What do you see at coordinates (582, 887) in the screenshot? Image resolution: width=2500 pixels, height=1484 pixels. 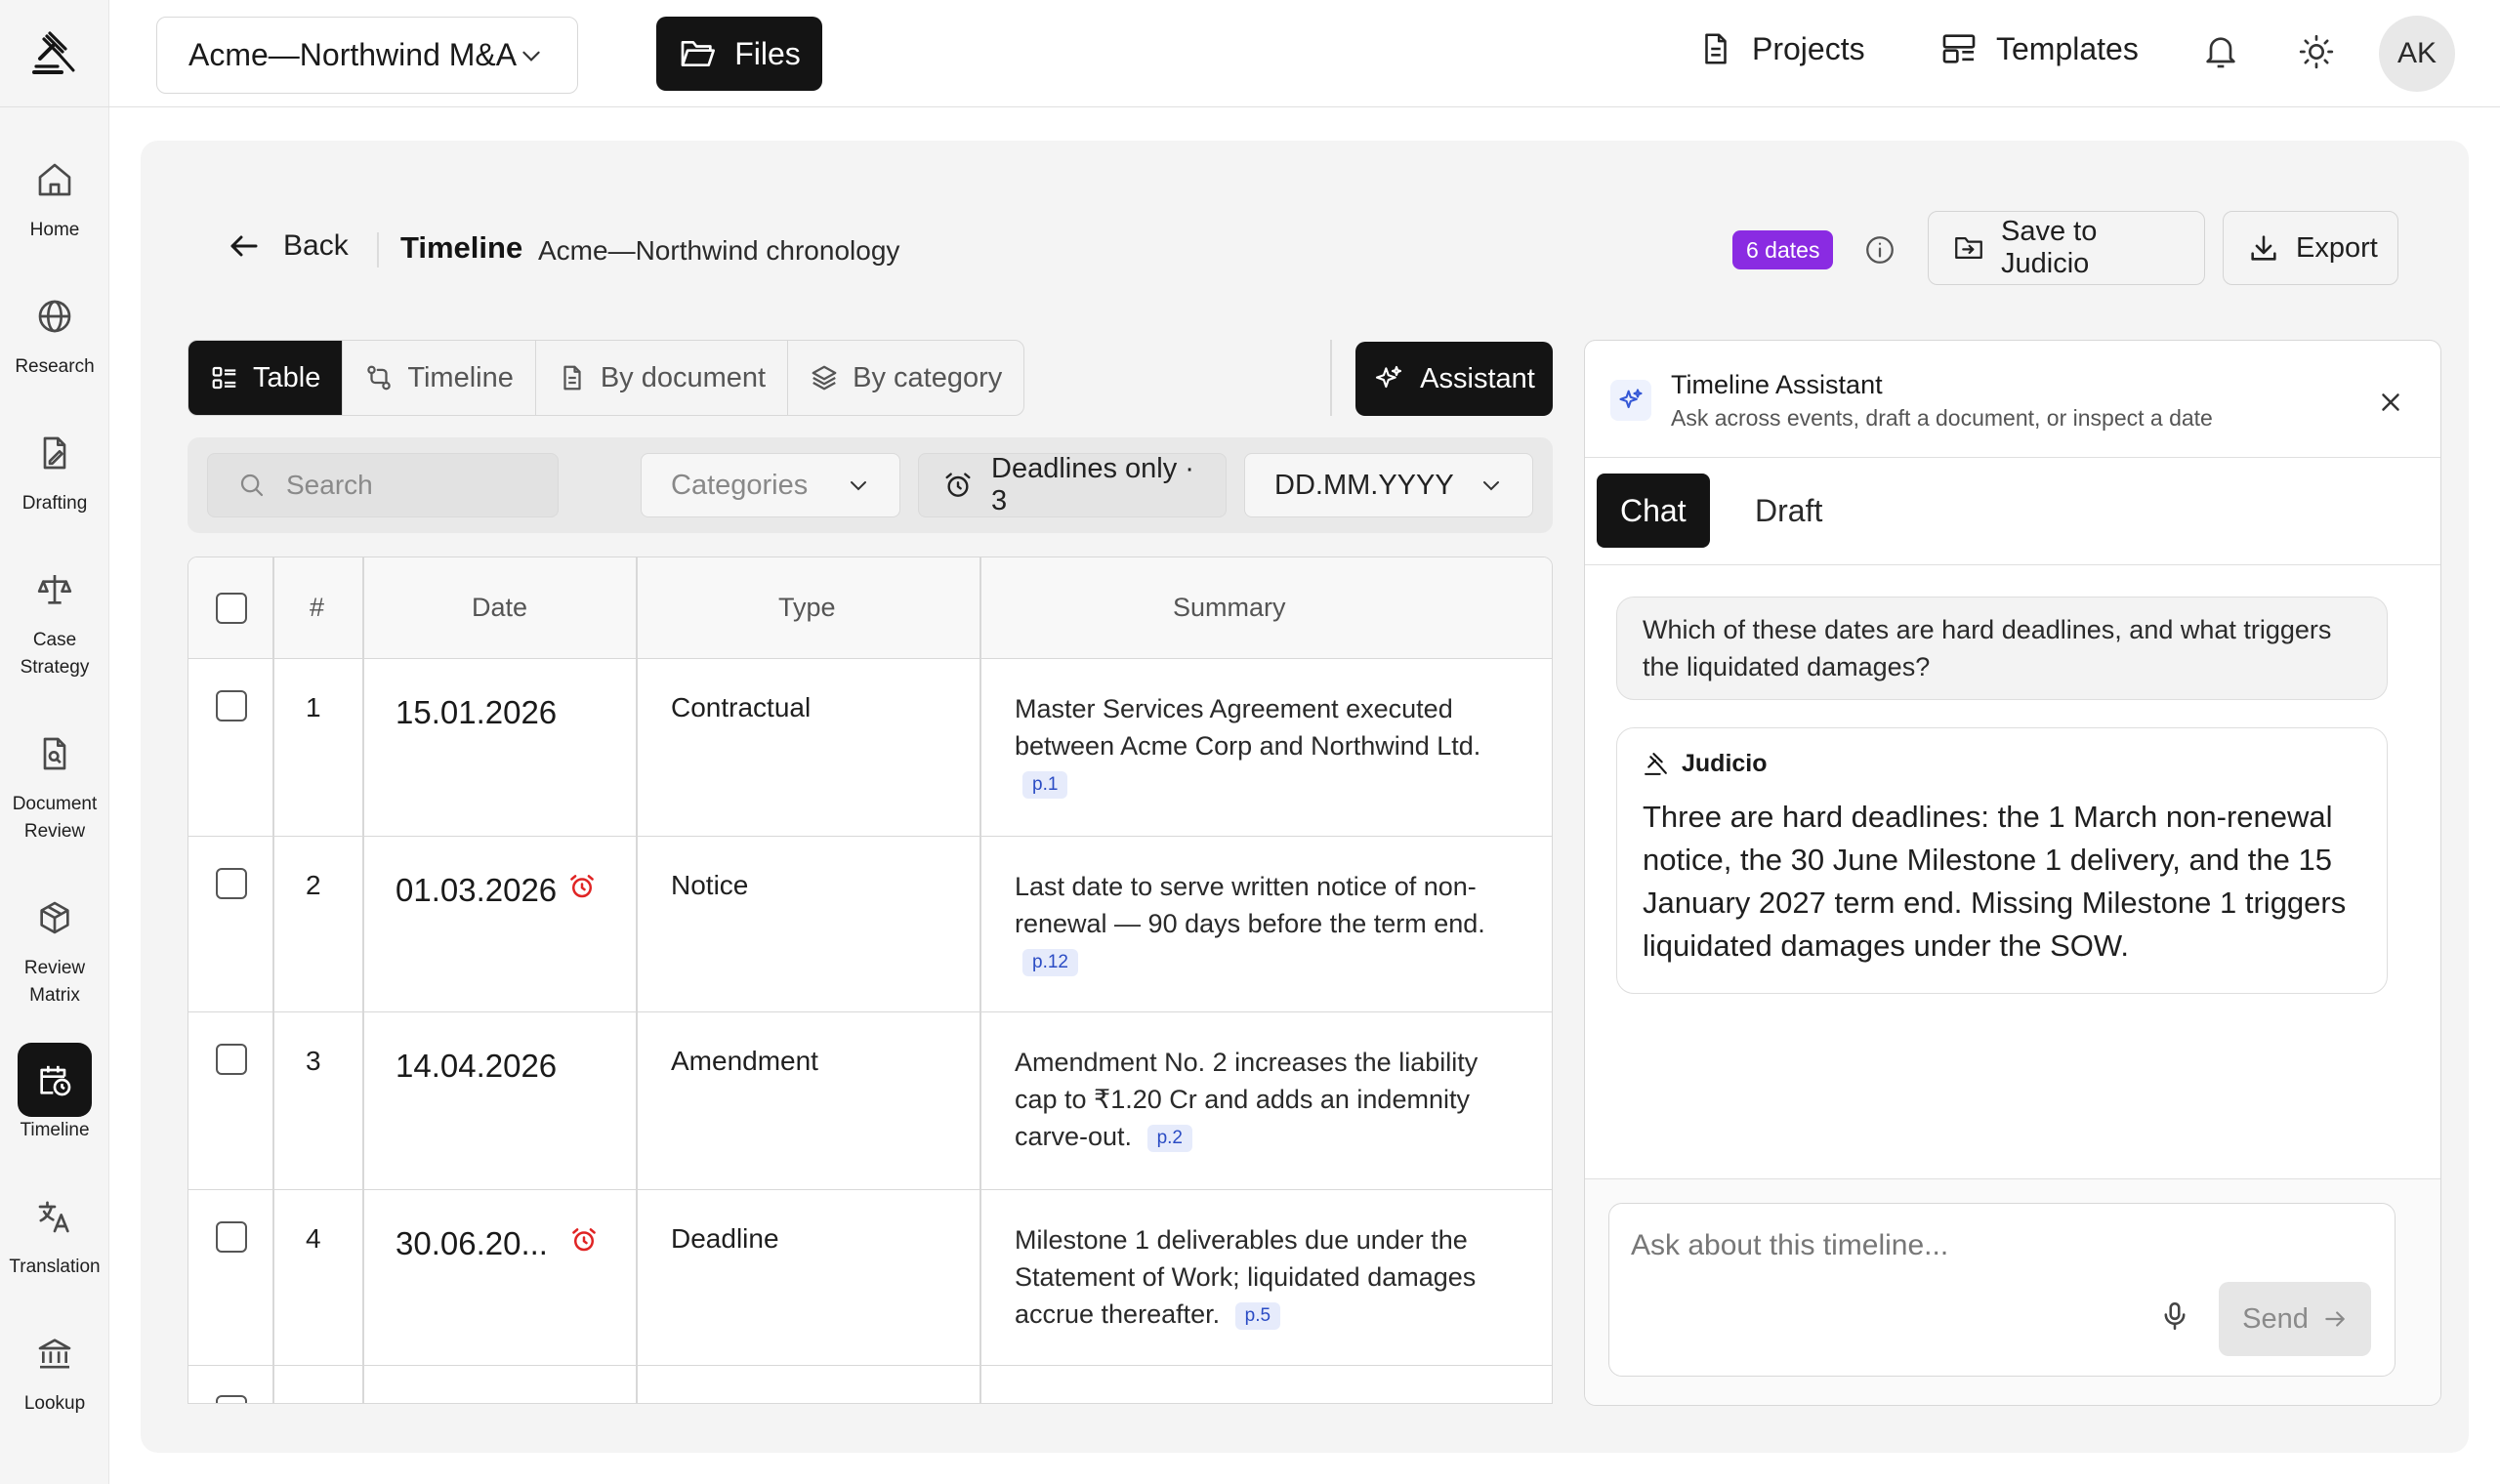 I see `deadline-alarm-icon` at bounding box center [582, 887].